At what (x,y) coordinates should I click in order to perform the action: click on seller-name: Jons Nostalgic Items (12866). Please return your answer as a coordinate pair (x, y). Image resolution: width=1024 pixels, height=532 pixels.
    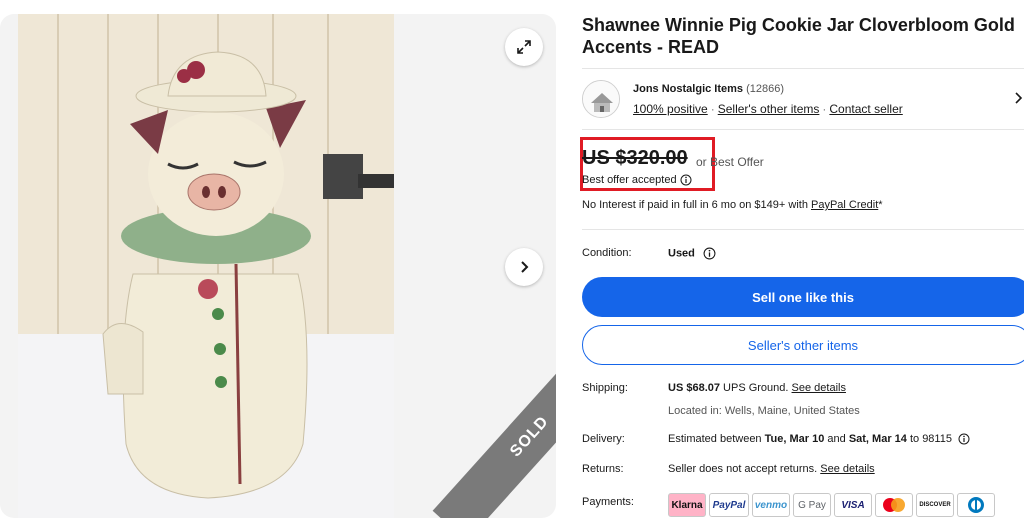
    Looking at the image, I should click on (708, 89).